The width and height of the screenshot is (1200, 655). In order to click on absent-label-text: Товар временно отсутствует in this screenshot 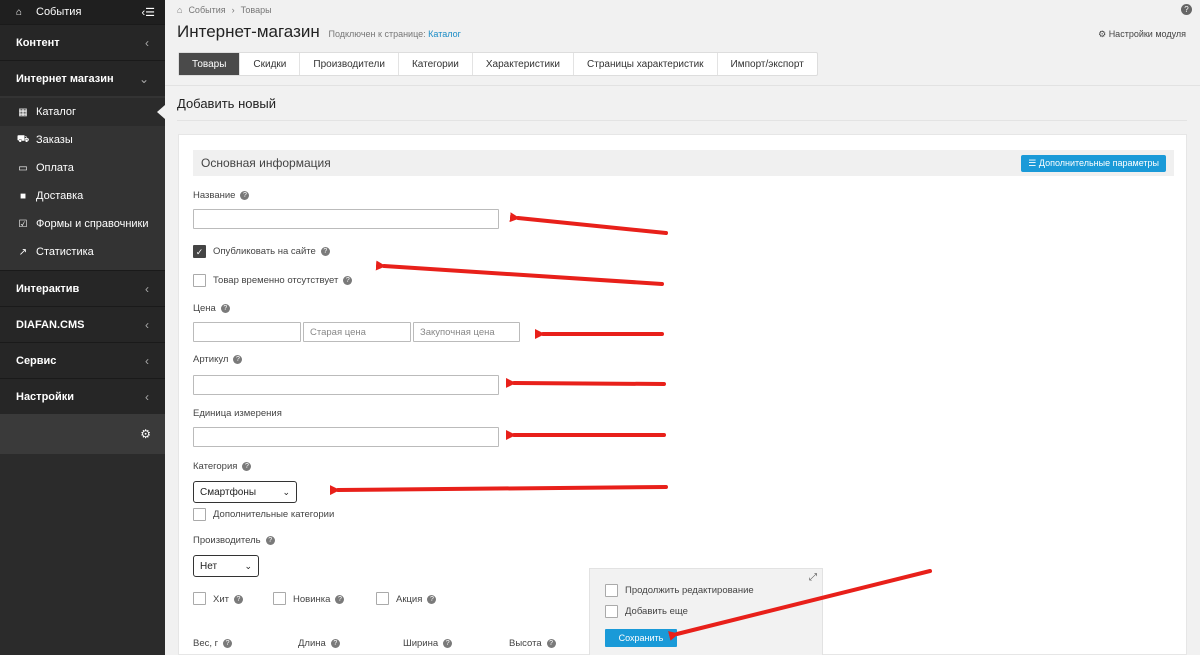, I will do `click(276, 280)`.